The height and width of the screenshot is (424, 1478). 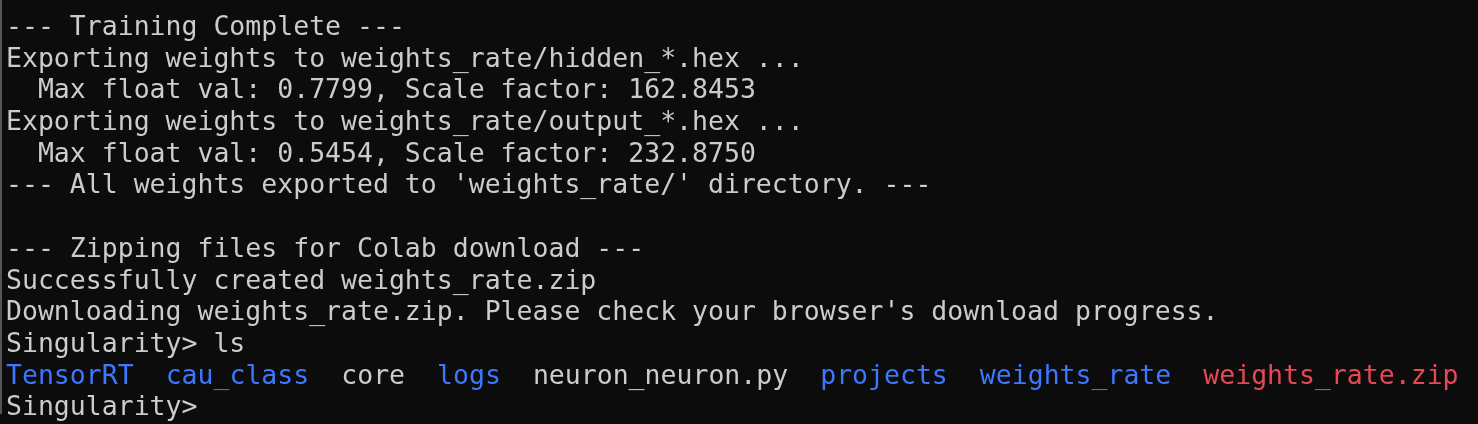 What do you see at coordinates (1331, 374) in the screenshot?
I see `listing-entry: weights_rate.zip` at bounding box center [1331, 374].